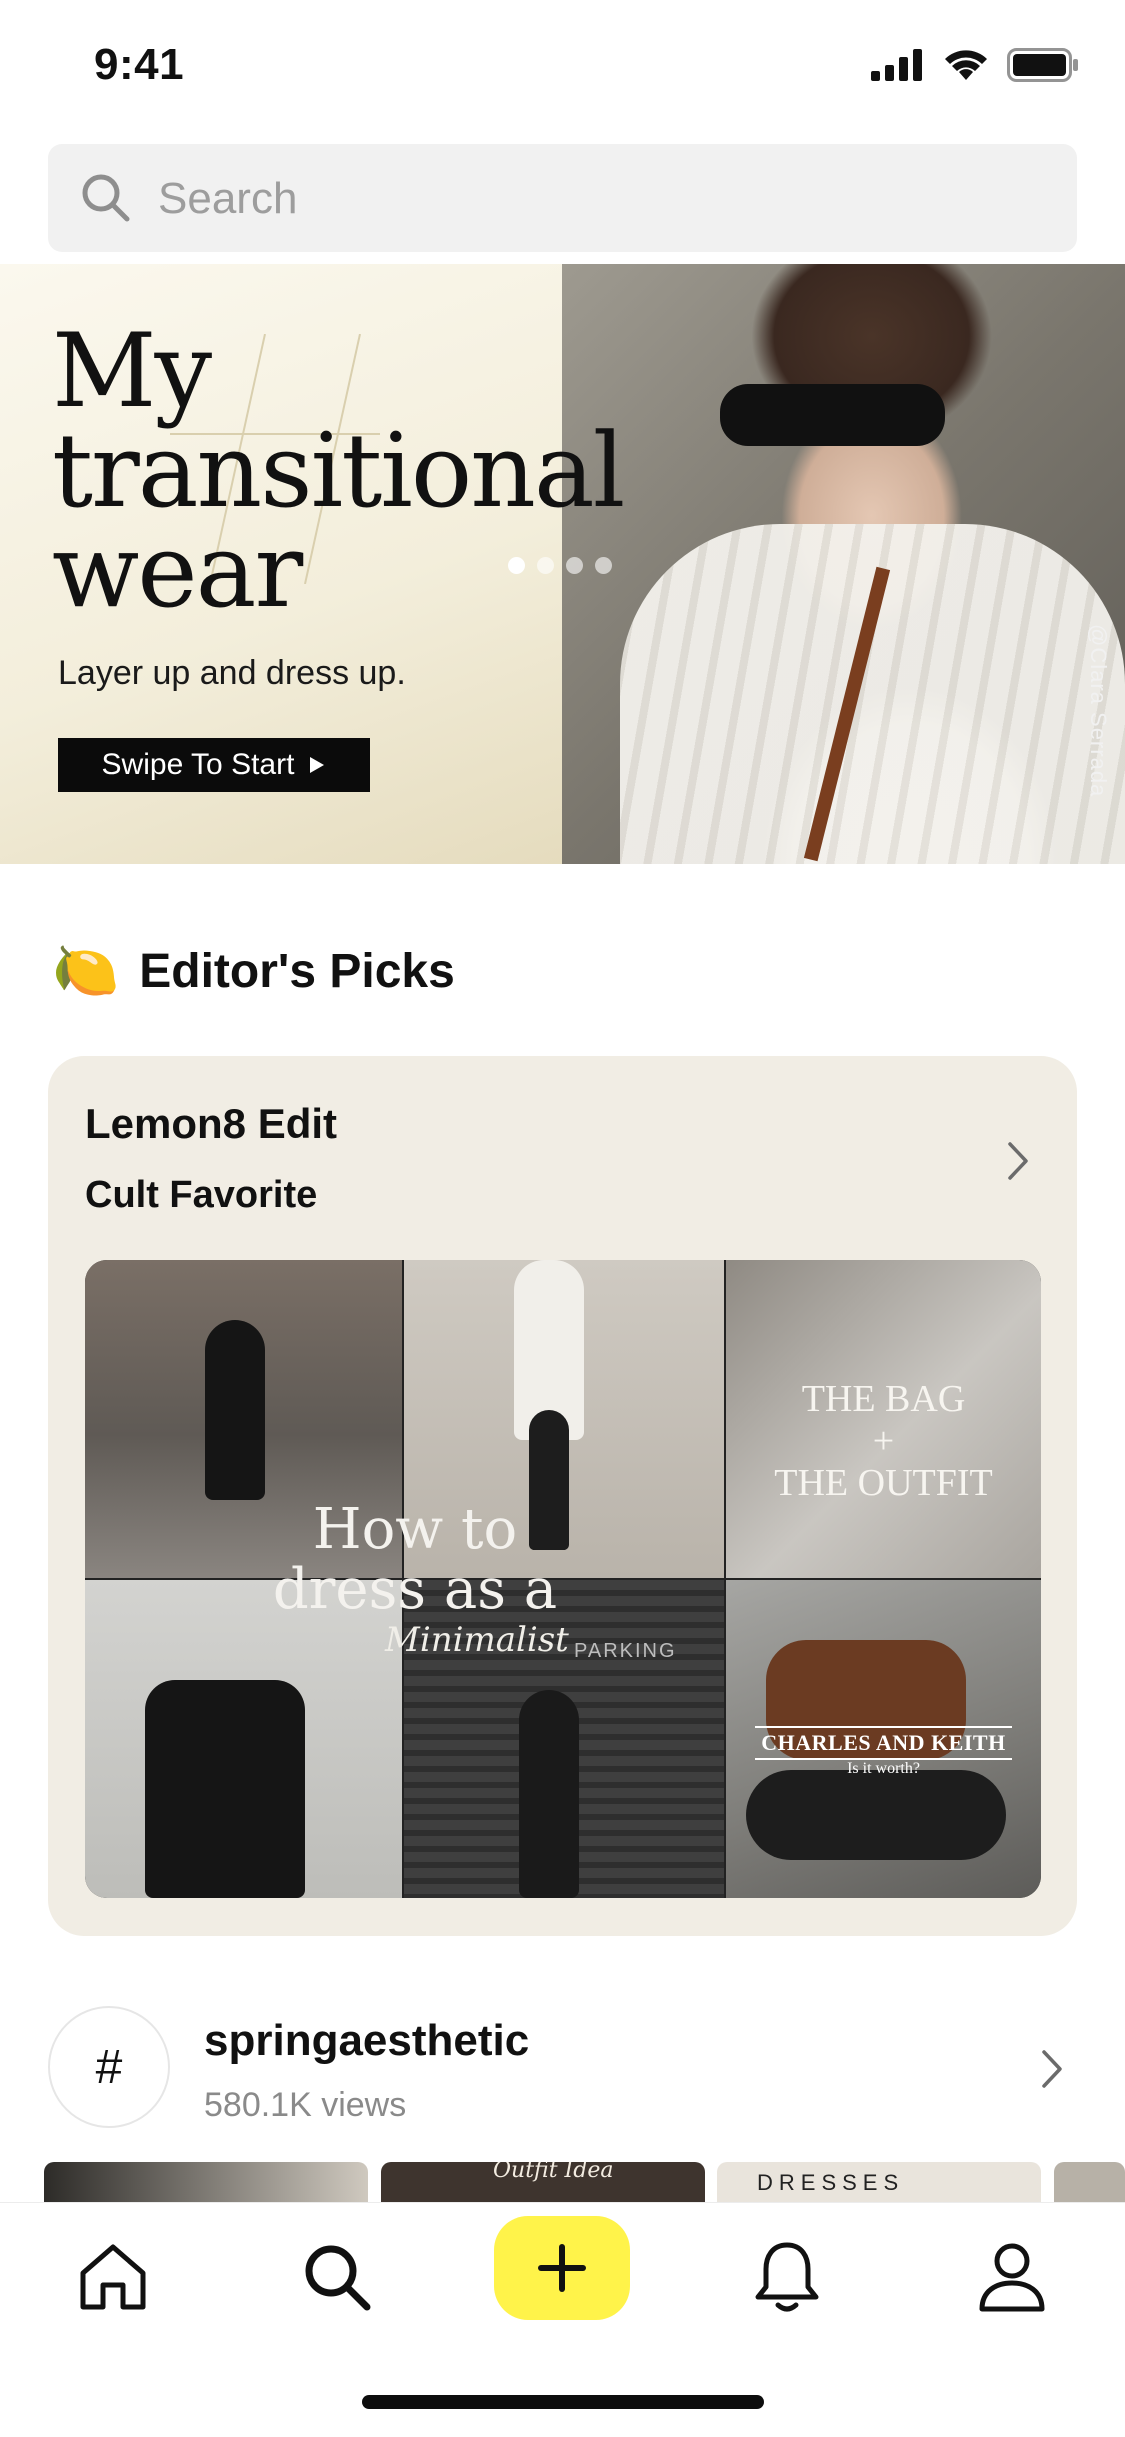  I want to click on status-icons, so click(975, 65).